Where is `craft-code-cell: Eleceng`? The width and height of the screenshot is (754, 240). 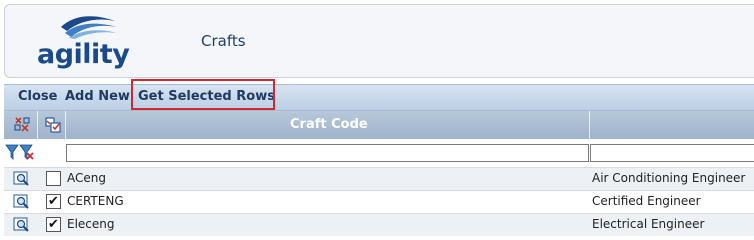 craft-code-cell: Eleceng is located at coordinates (91, 224).